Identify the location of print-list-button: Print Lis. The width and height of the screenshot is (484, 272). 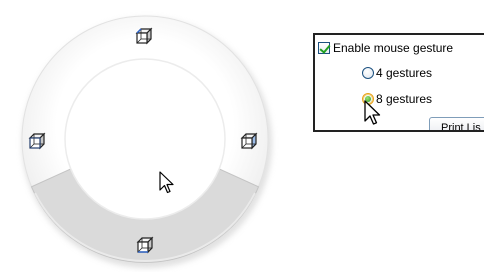
(456, 123).